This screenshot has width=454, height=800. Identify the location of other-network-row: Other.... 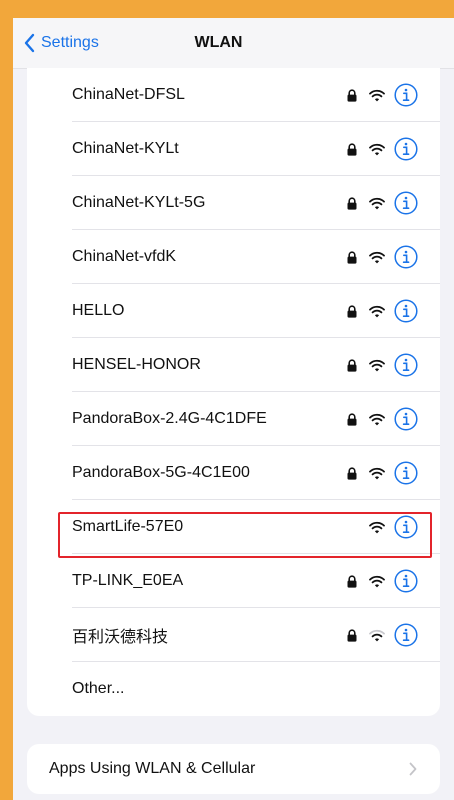
(233, 689).